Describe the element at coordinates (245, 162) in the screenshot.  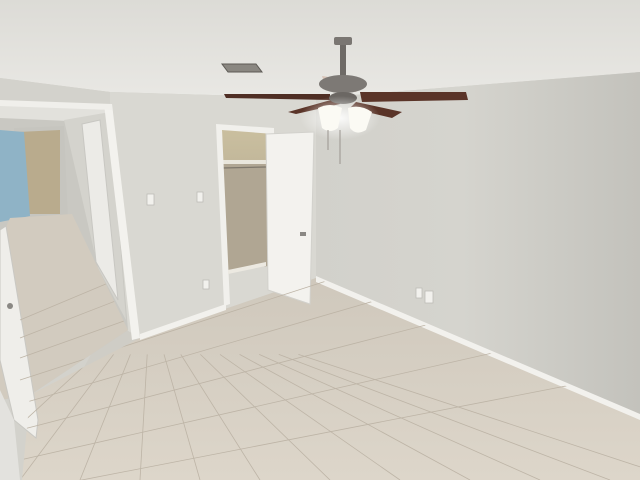
I see `closet-shelf` at that location.